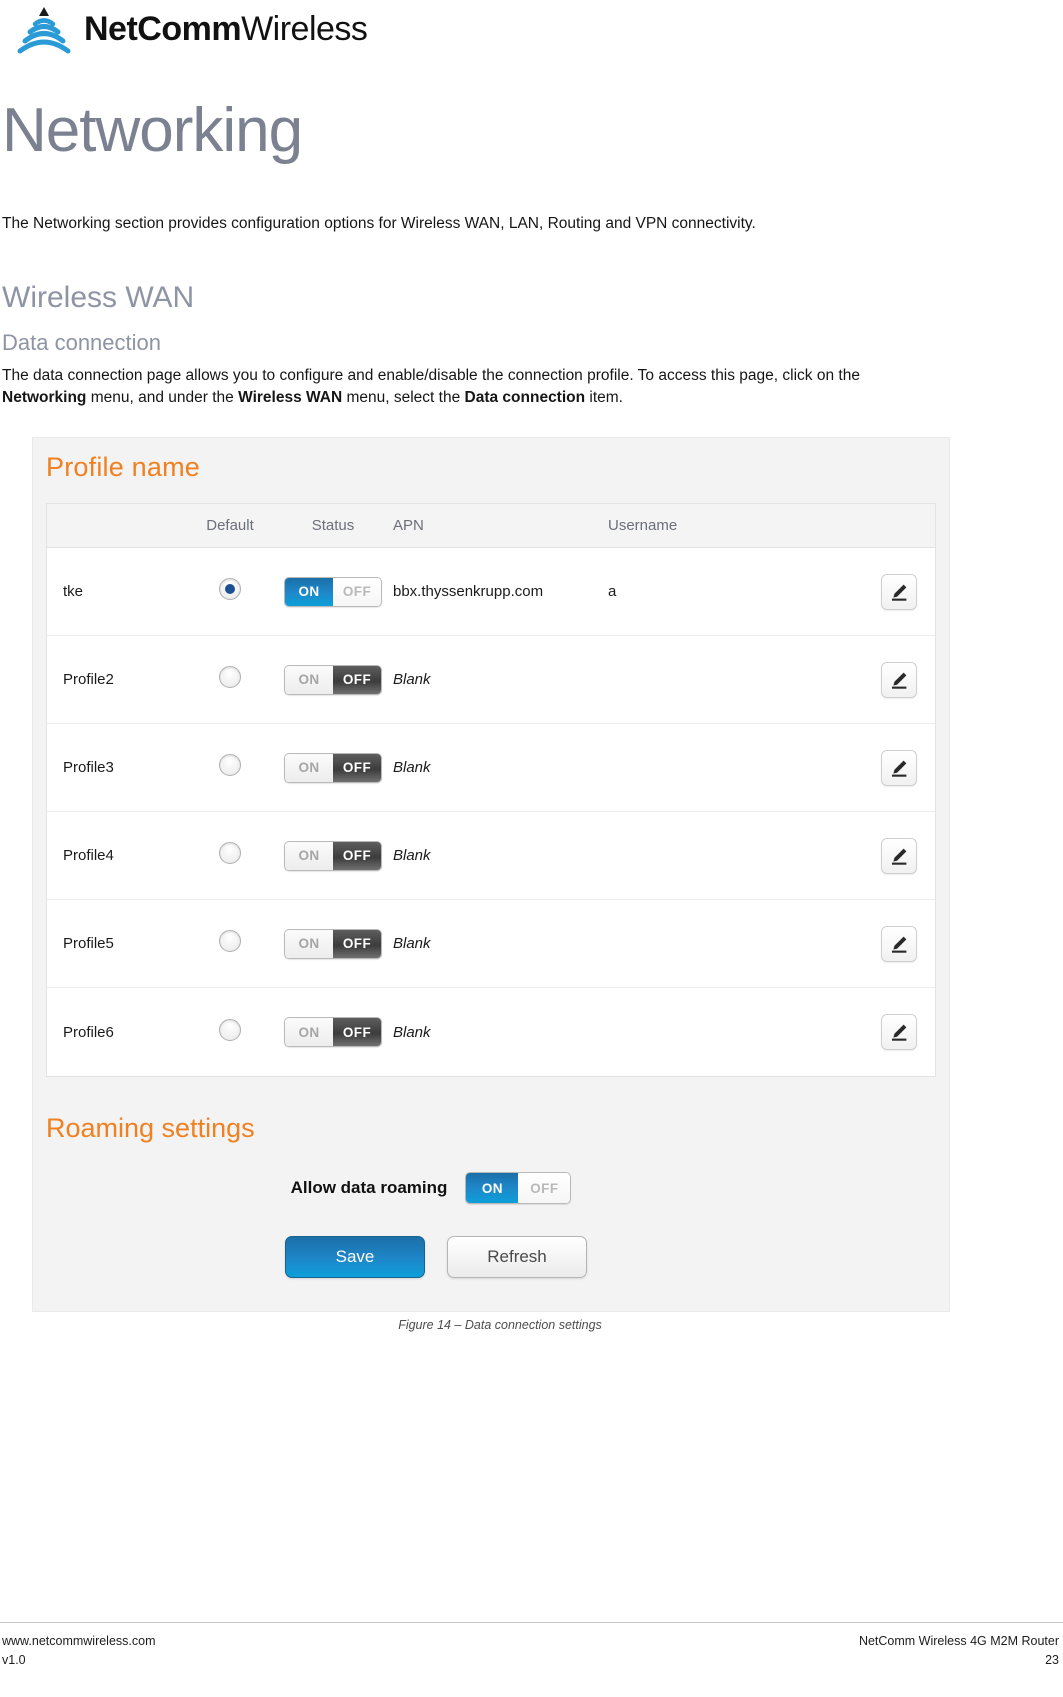  What do you see at coordinates (958, 1641) in the screenshot?
I see `footer-product: NetComm Wireless 4G M2M Router` at bounding box center [958, 1641].